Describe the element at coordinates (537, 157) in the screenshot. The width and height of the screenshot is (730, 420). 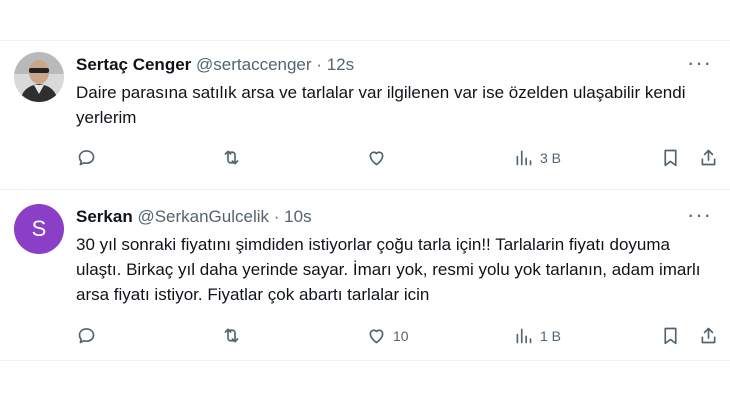
I see `views-button: 3 B` at that location.